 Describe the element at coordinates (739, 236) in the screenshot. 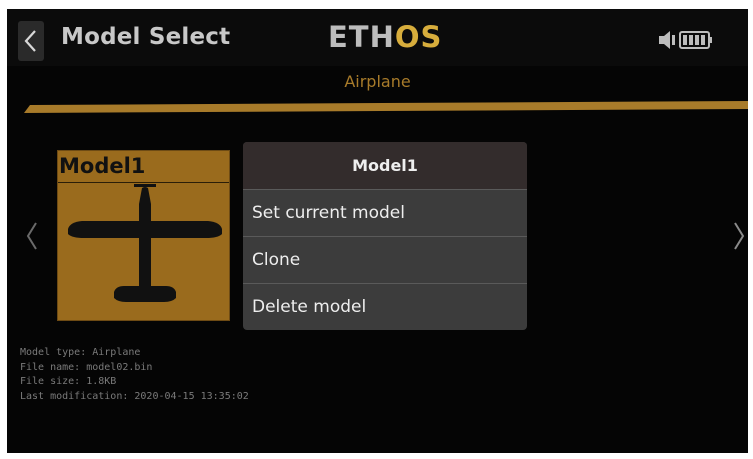

I see `next-model-arrow` at that location.